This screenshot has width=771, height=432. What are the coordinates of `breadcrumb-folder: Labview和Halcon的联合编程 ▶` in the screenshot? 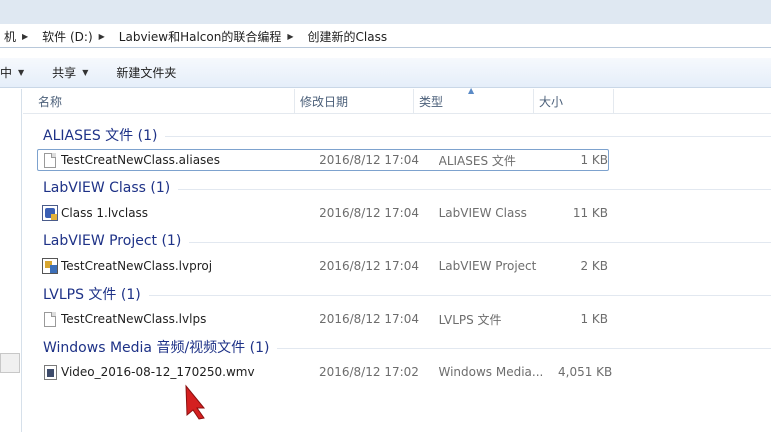 It's located at (209, 36).